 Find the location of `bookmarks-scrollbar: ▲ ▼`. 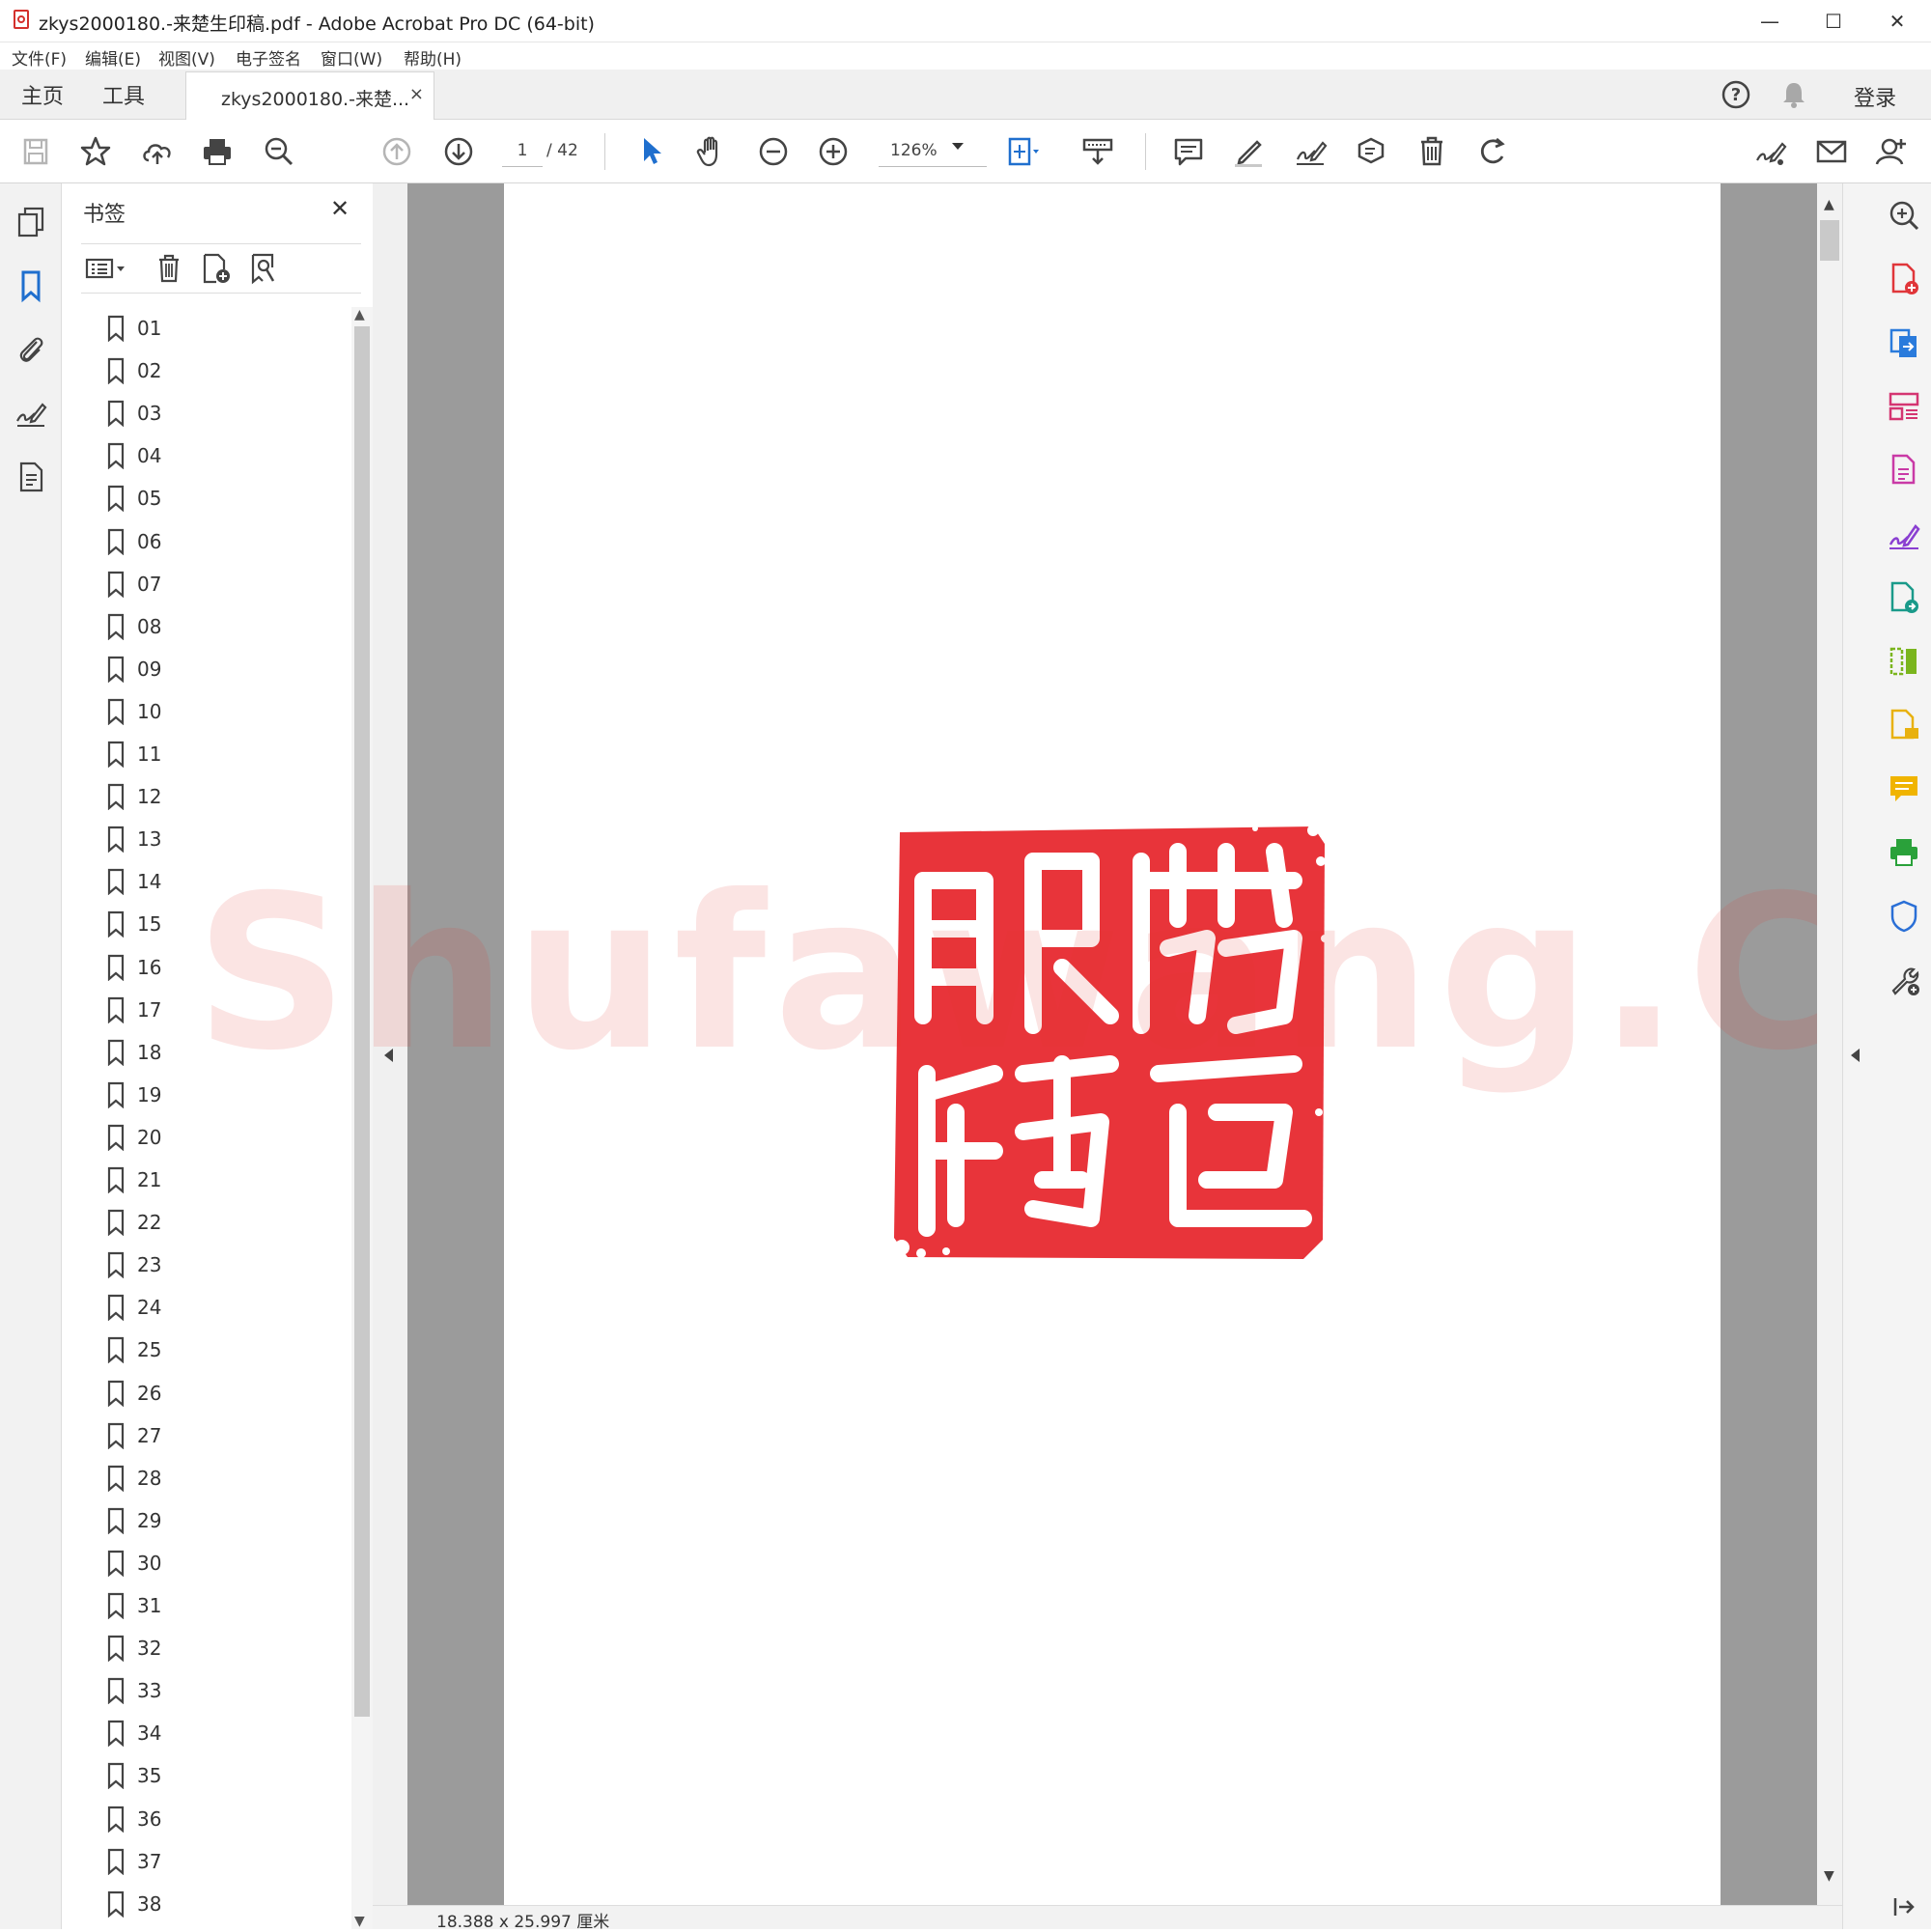

bookmarks-scrollbar: ▲ ▼ is located at coordinates (362, 1118).